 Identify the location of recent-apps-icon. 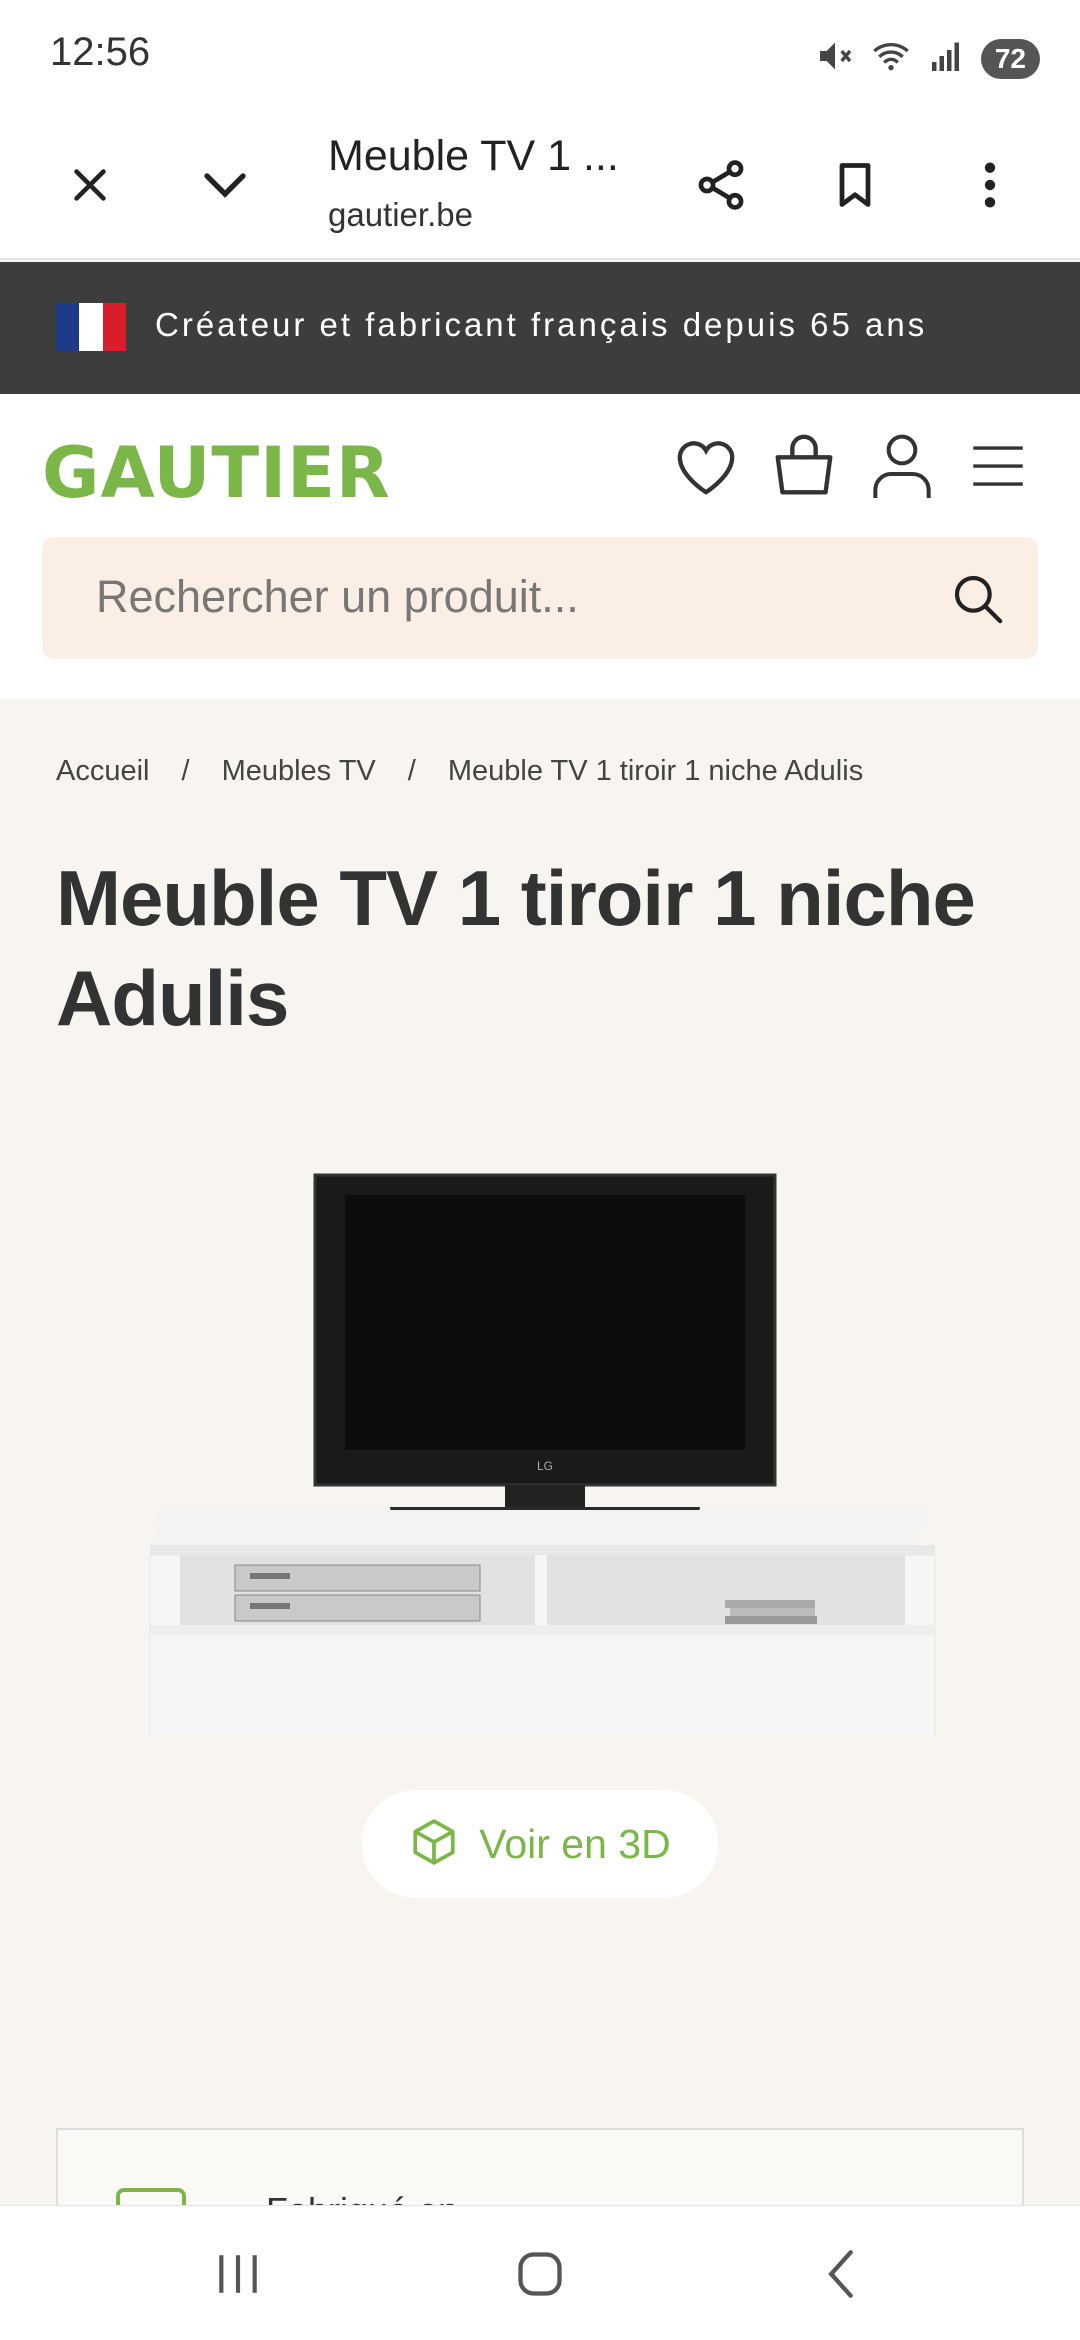
(238, 2274).